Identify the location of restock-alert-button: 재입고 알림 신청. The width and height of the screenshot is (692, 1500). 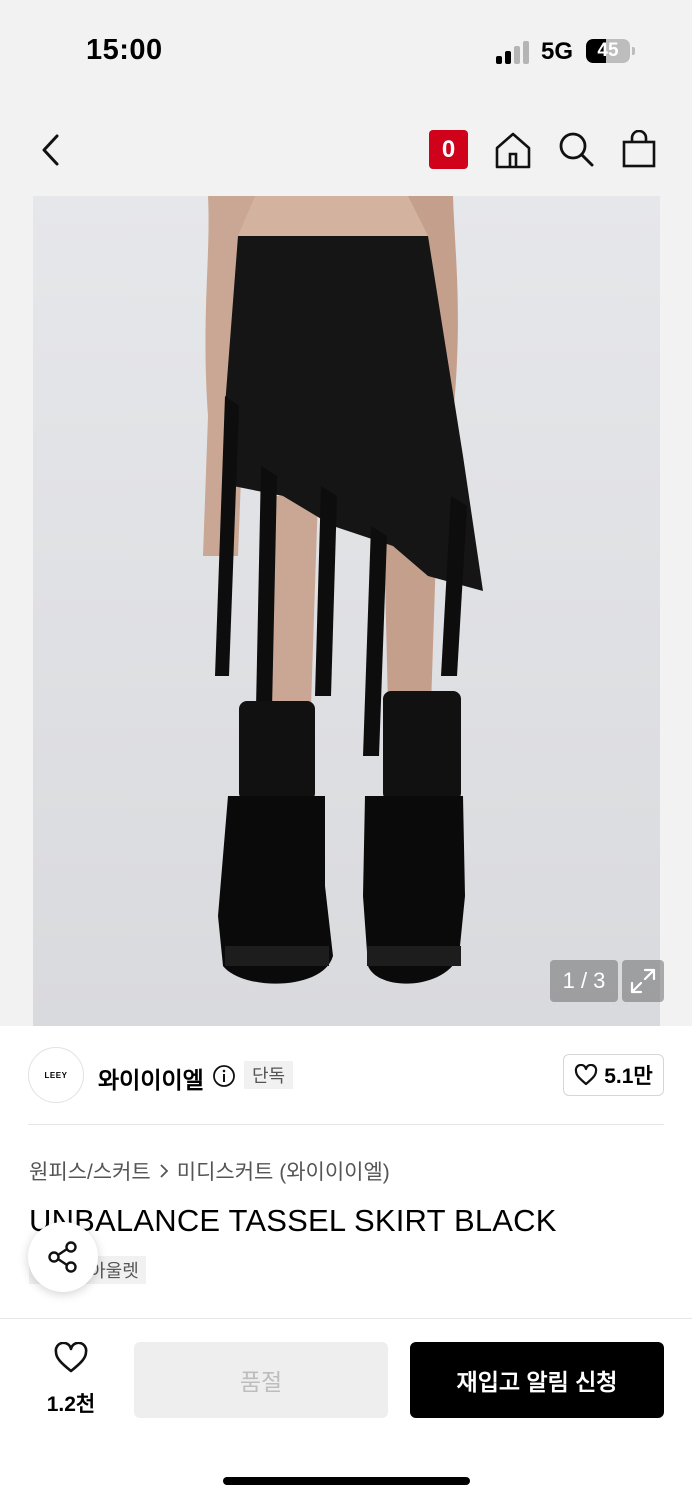
(537, 1380).